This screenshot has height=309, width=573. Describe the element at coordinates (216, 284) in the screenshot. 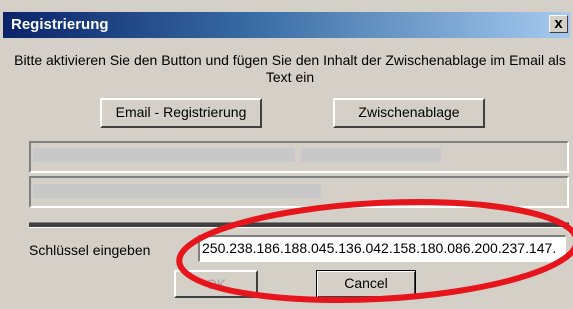

I see `ok-button: OK` at that location.